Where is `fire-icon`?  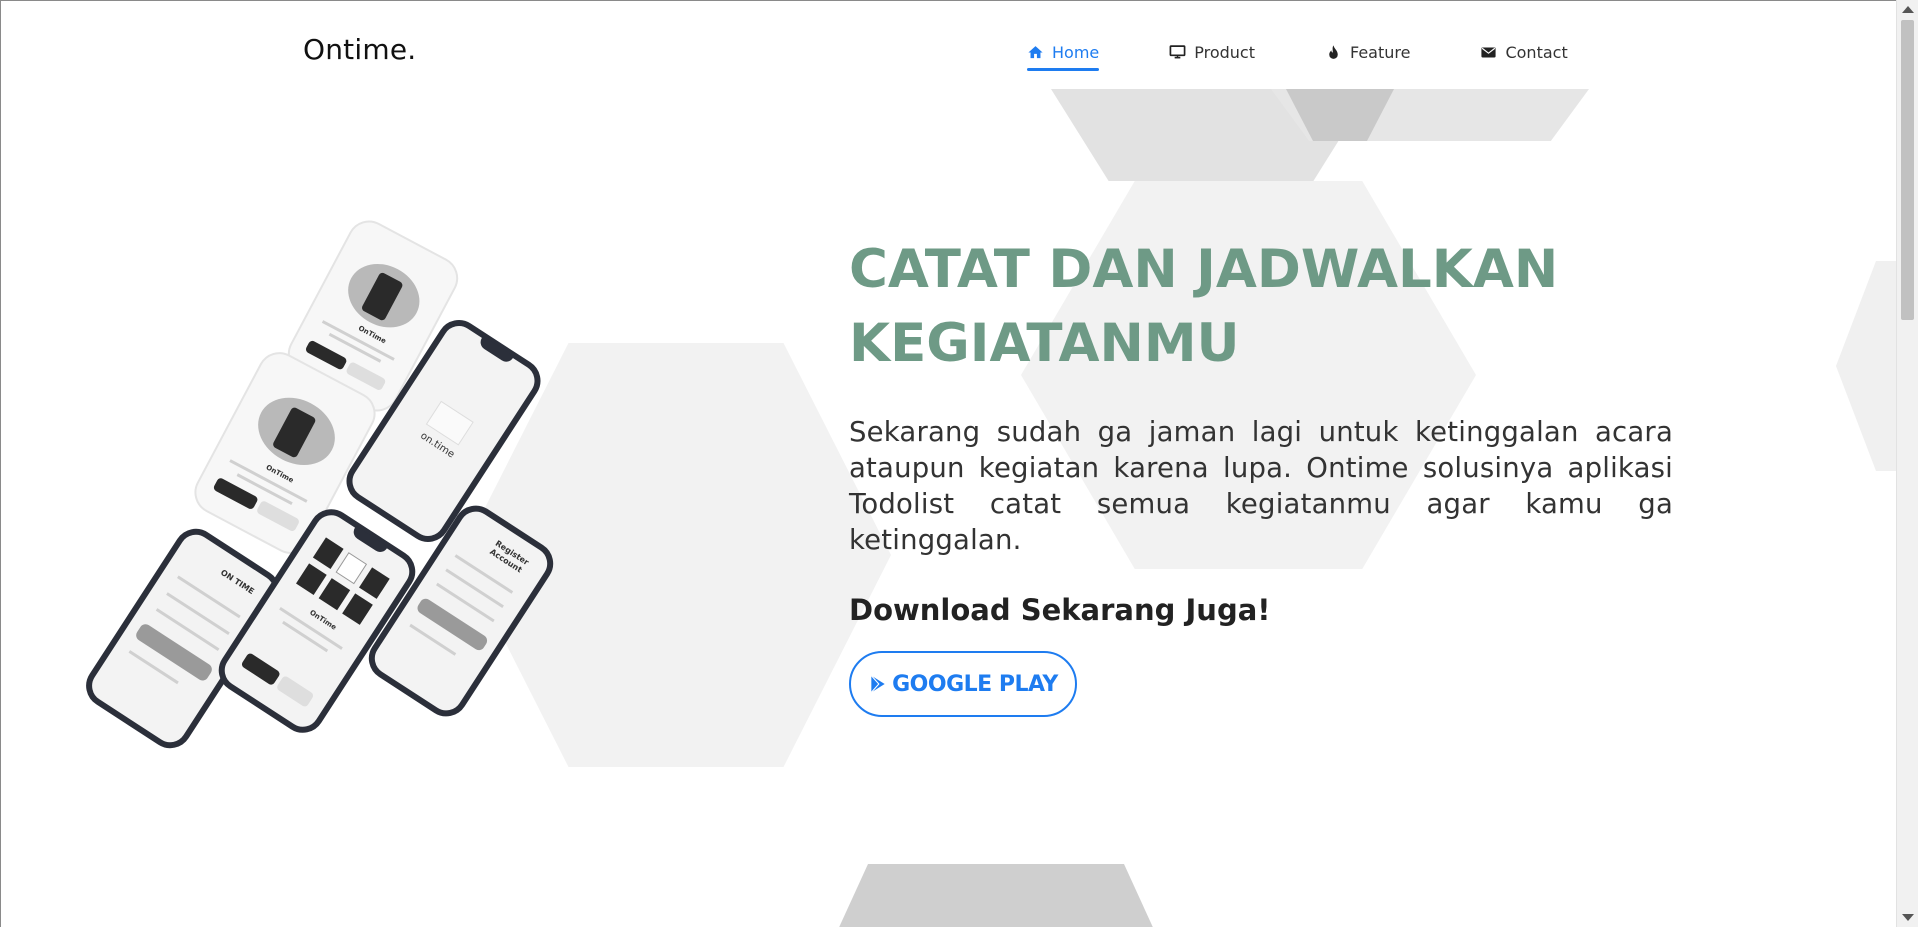 fire-icon is located at coordinates (1333, 51).